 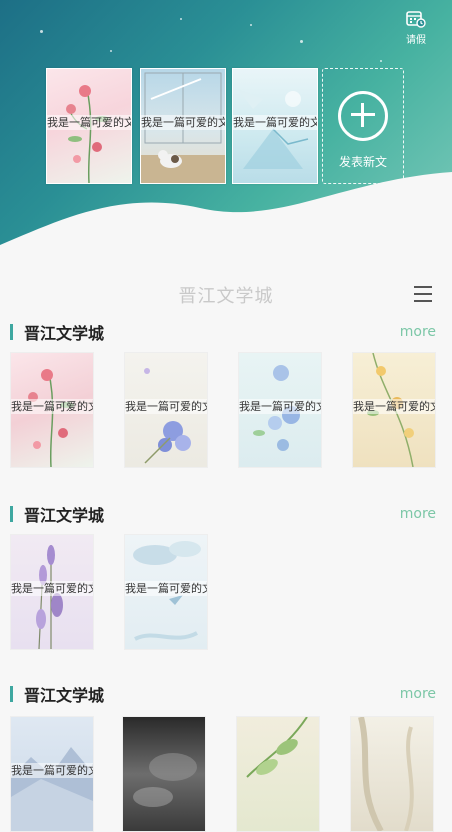 I want to click on app-title: 晋江文学城, so click(x=226, y=296).